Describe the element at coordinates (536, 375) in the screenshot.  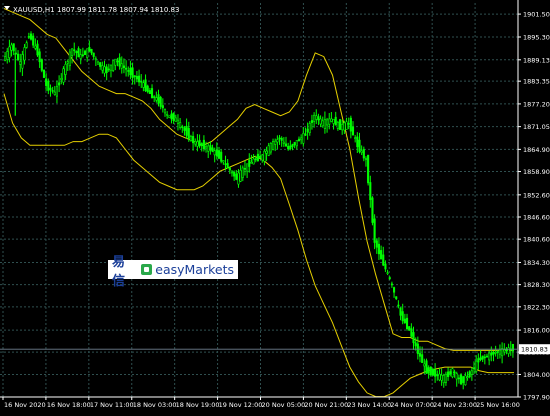
I see `y-tick-label: 1804.00` at that location.